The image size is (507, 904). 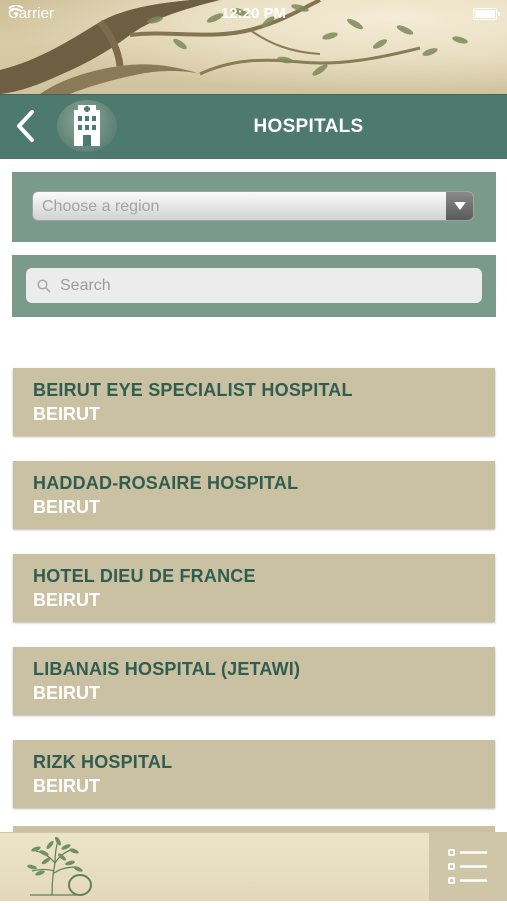 I want to click on header-photo: Carrier 12:20 PM, so click(x=253, y=47).